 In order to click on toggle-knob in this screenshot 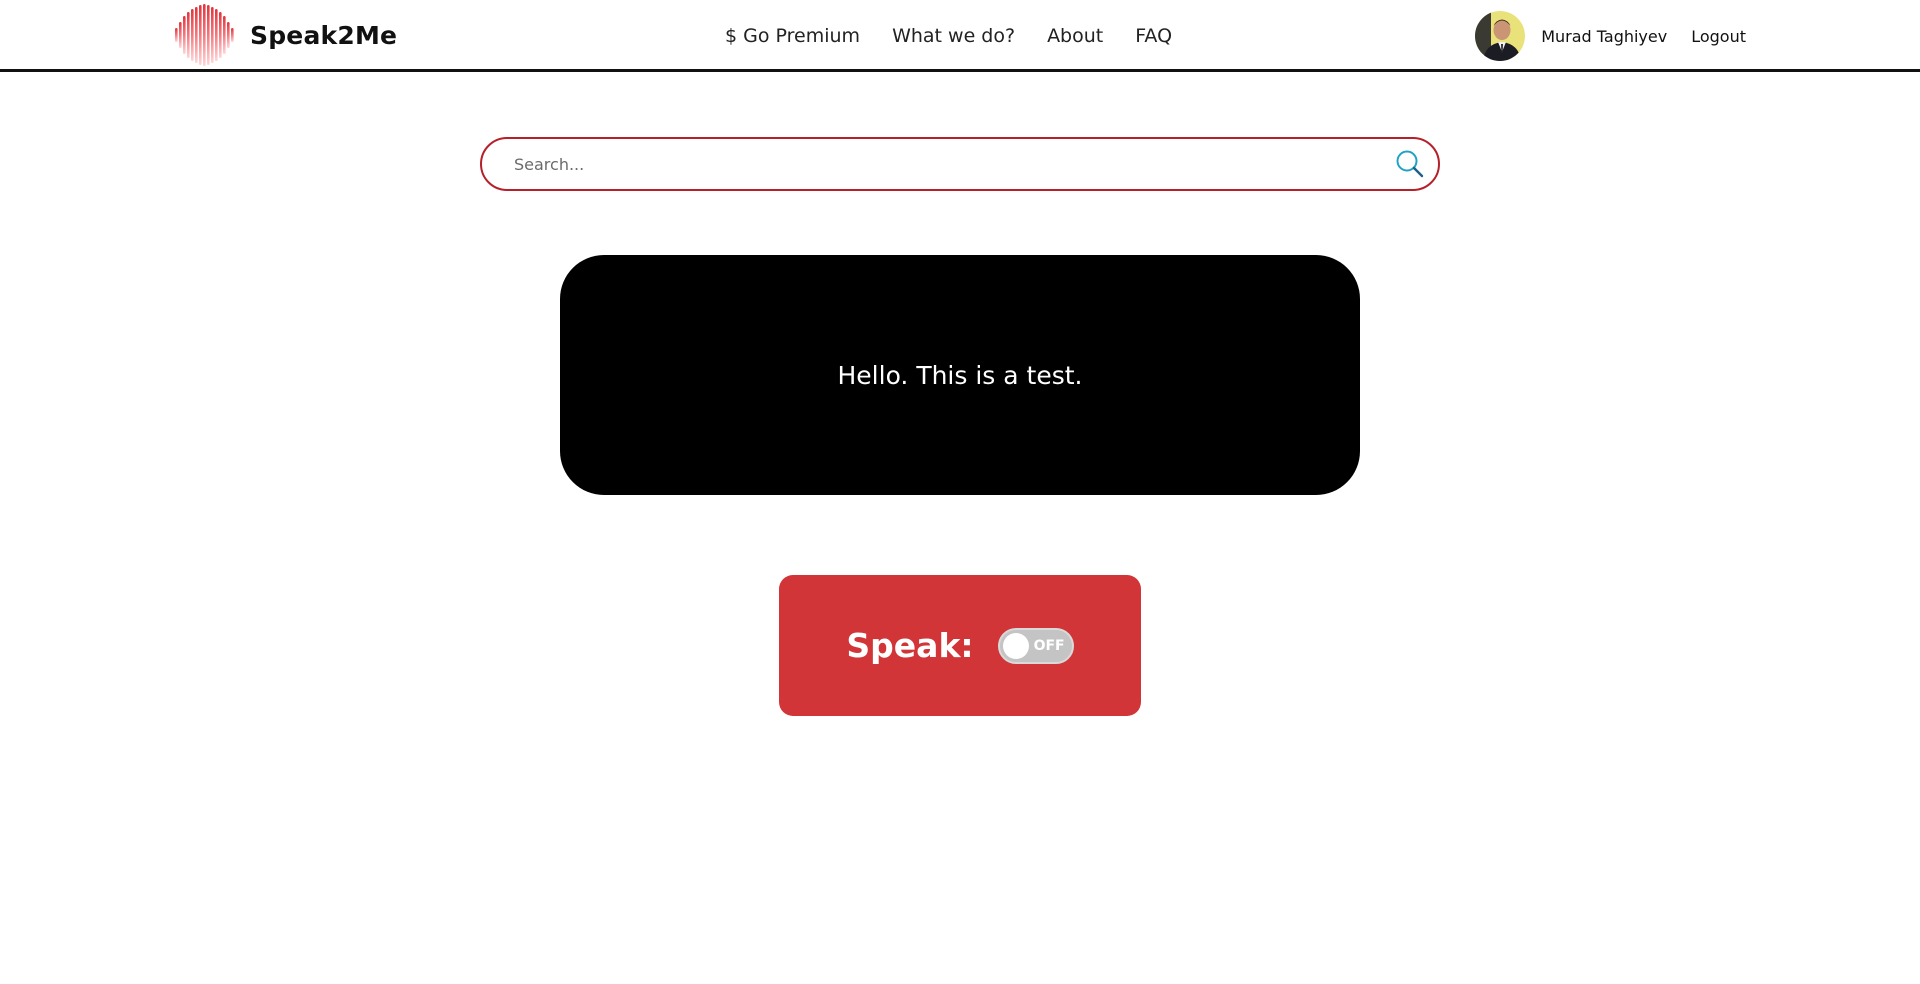, I will do `click(1015, 645)`.